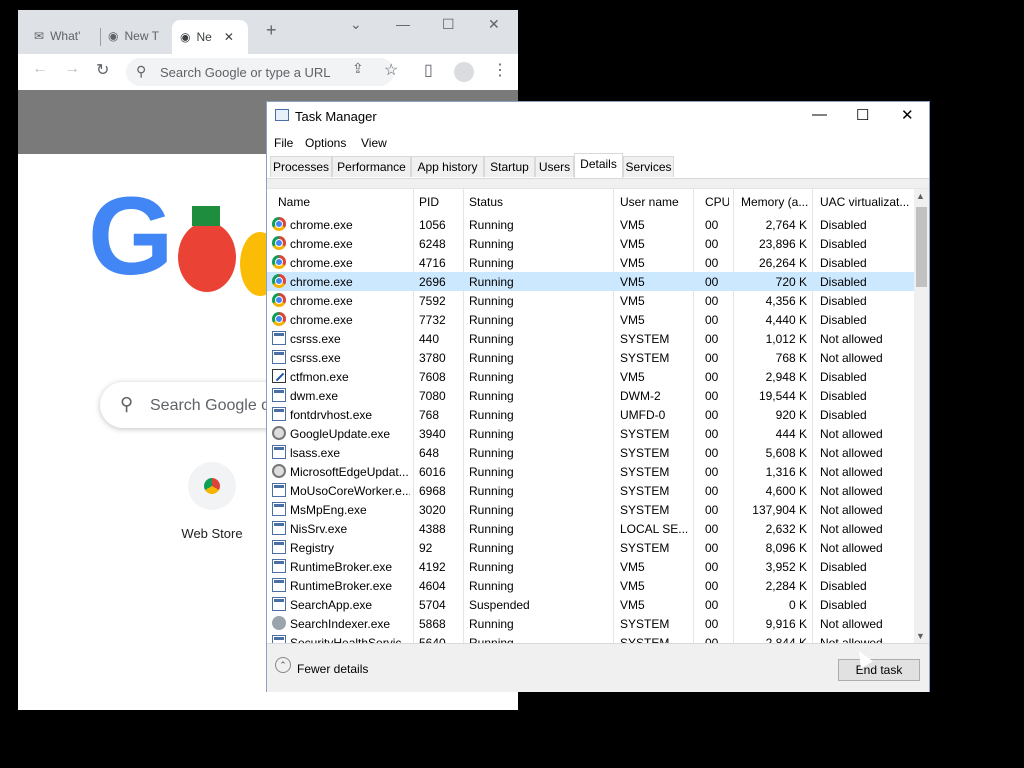 Image resolution: width=1024 pixels, height=768 pixels. I want to click on web-store-shortcut, so click(212, 486).